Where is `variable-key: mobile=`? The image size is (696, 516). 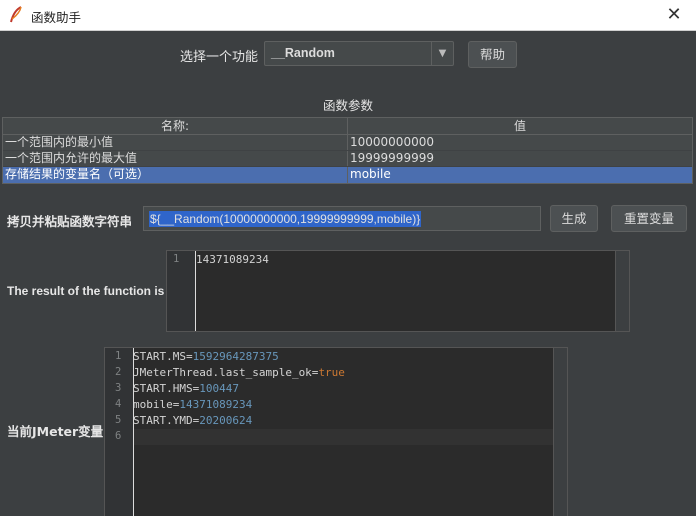
variable-key: mobile= is located at coordinates (156, 404).